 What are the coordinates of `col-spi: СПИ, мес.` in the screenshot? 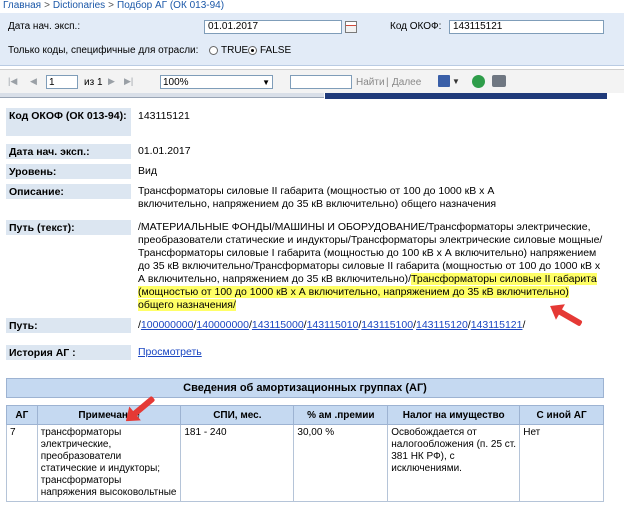 It's located at (237, 415).